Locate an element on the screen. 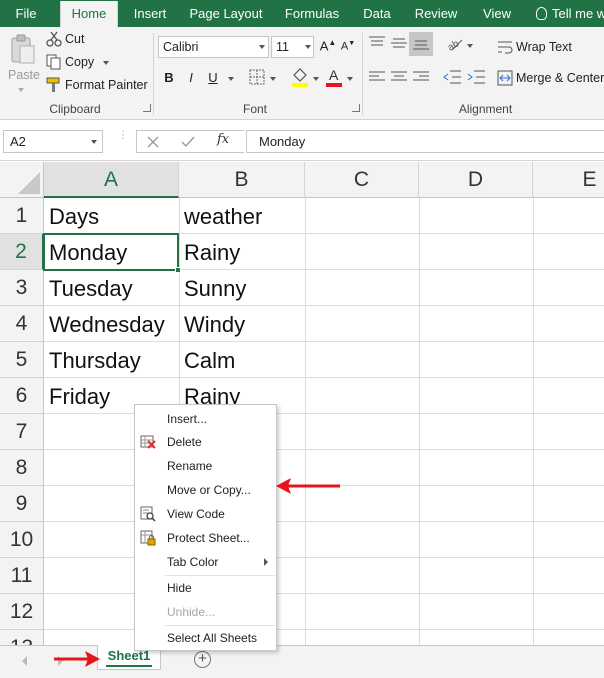 The height and width of the screenshot is (678, 604). tab-review: Review is located at coordinates (436, 13).